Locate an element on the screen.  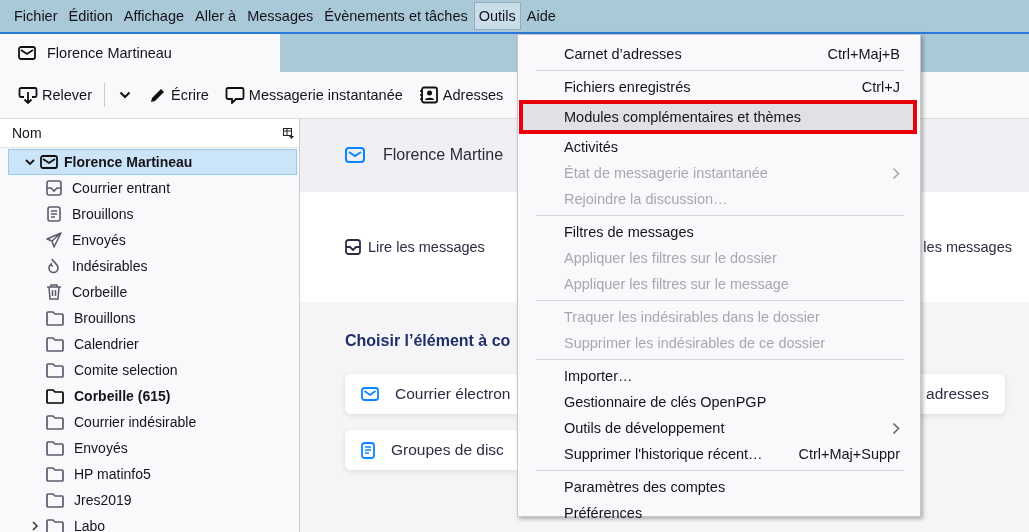
download-tray-icon is located at coordinates (28, 95).